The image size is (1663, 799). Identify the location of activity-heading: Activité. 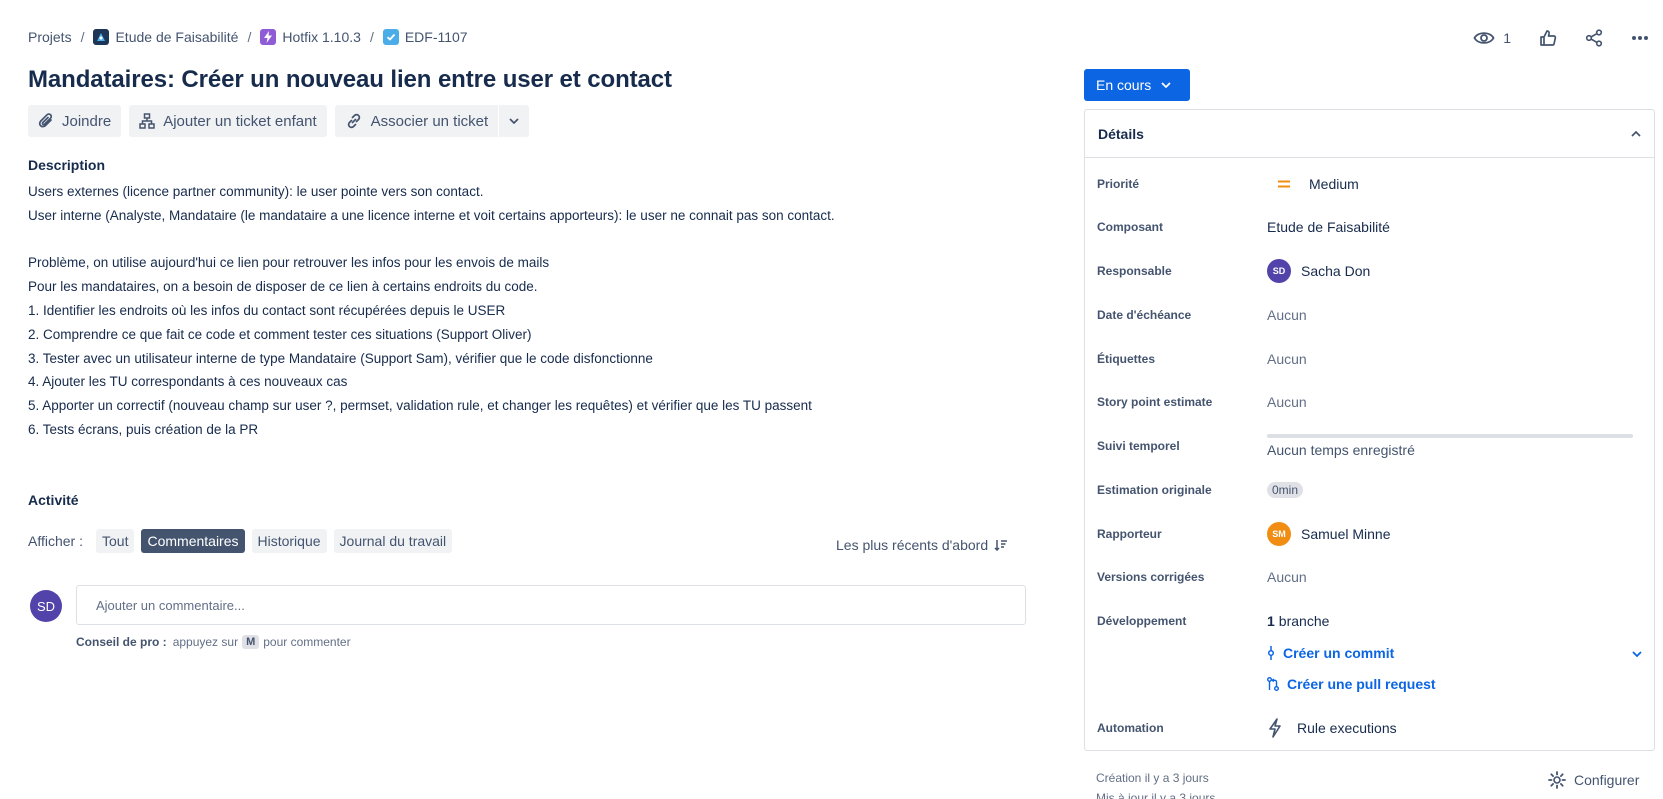
(53, 500).